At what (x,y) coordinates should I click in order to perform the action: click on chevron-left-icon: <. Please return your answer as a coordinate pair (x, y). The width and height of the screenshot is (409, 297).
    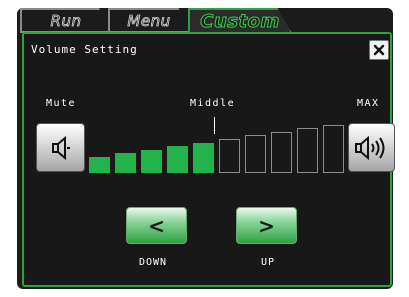
    Looking at the image, I should click on (156, 225).